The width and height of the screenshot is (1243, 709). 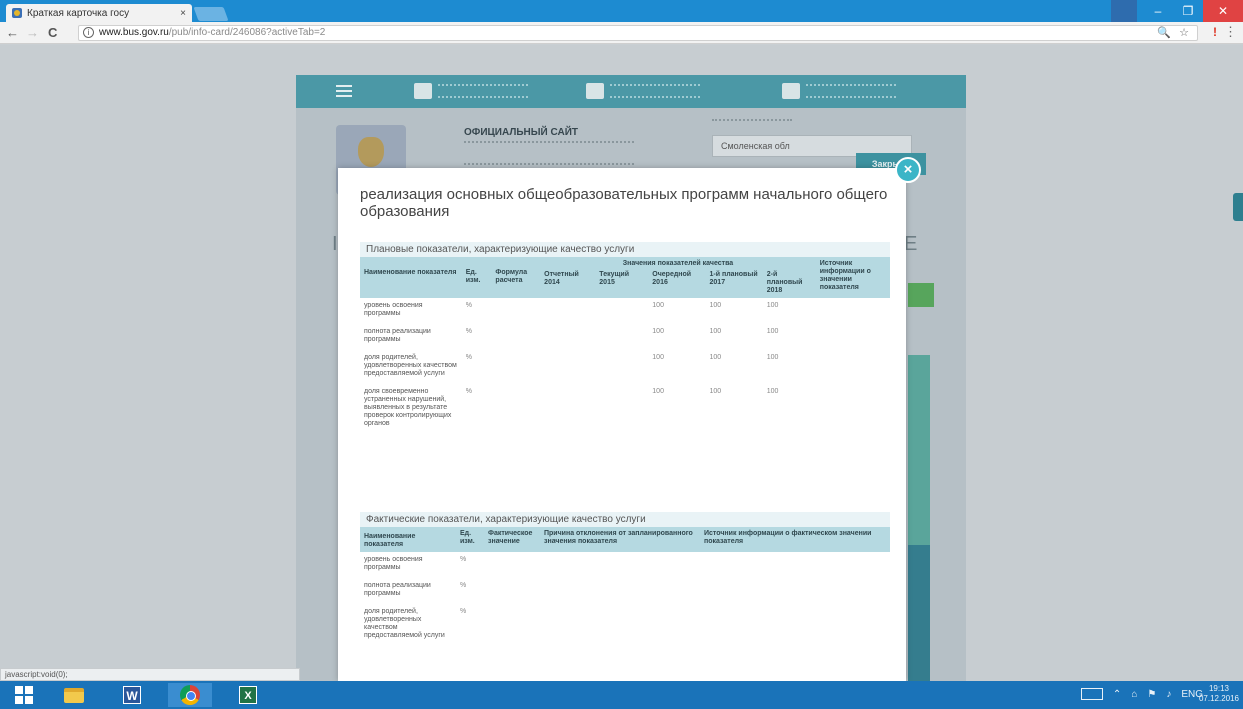 I want to click on start-button, so click(x=24, y=695).